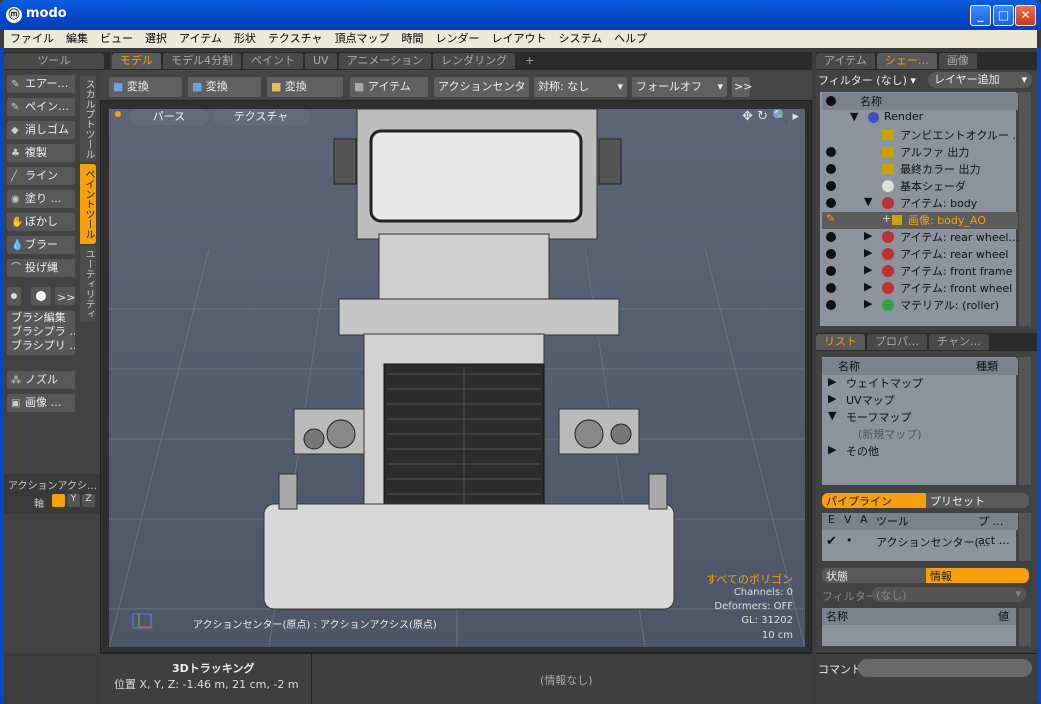 The width and height of the screenshot is (1041, 704). What do you see at coordinates (949, 594) in the screenshot?
I see `info-filter-dropdown: (なし) ▾` at bounding box center [949, 594].